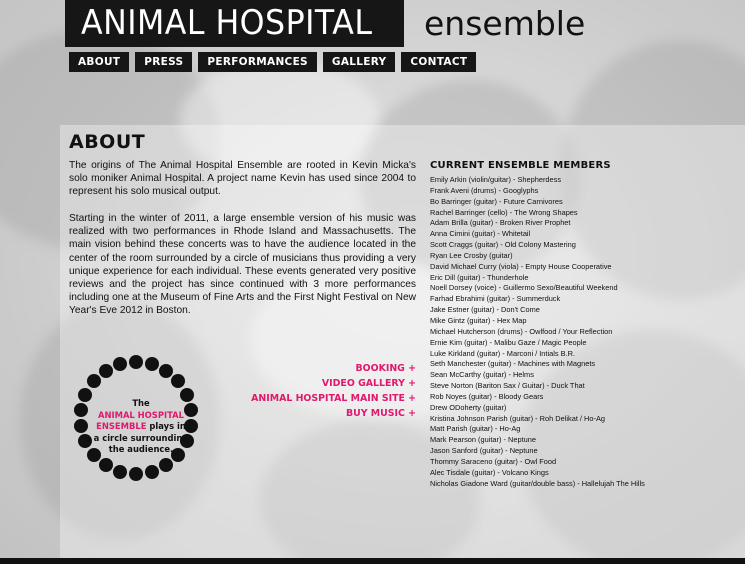  I want to click on member-item: Mike Gintz (guitar) - Hex Map, so click(478, 320).